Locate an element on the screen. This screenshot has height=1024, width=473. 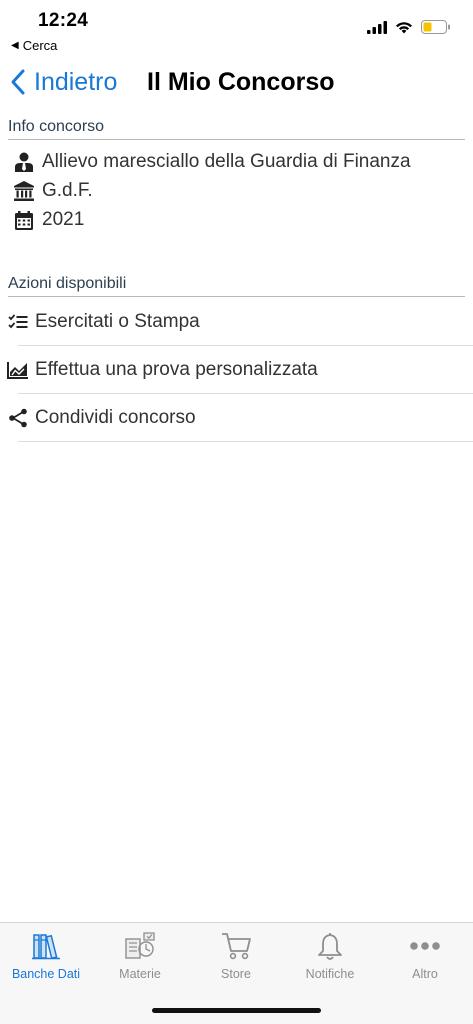
tab-banche-dati: Banche Dati is located at coordinates (46, 959).